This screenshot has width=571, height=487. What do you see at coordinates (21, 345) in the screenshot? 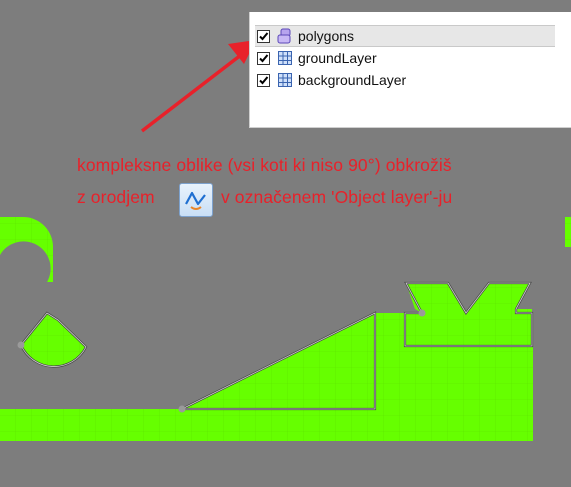
I see `scoop-vertex-handle` at bounding box center [21, 345].